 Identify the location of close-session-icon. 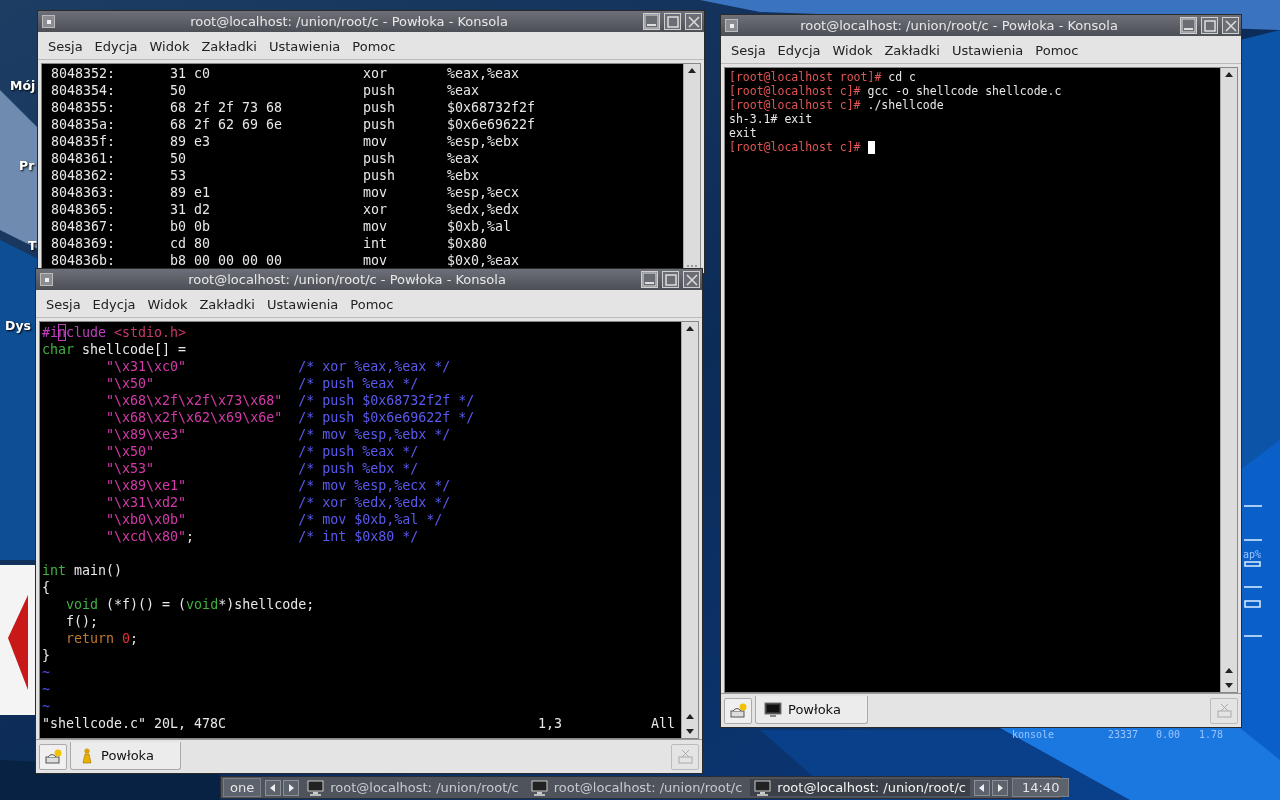
(685, 756).